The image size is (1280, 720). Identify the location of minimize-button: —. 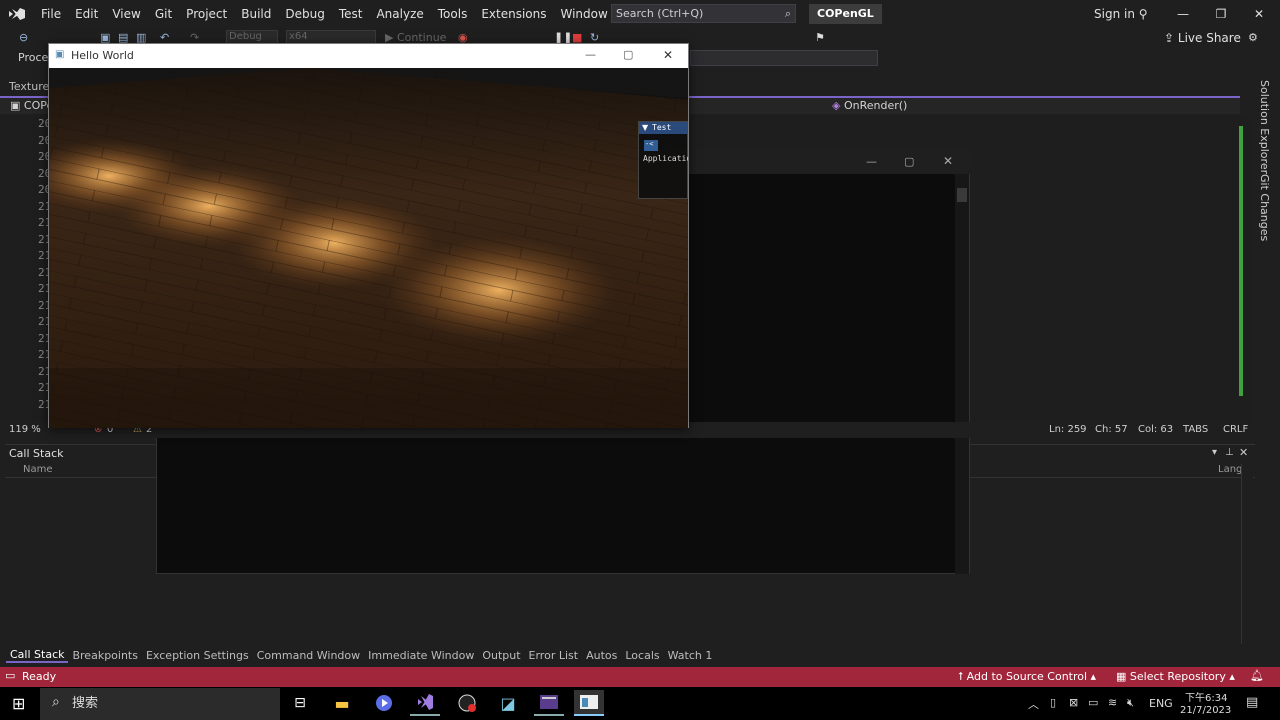
(1183, 14).